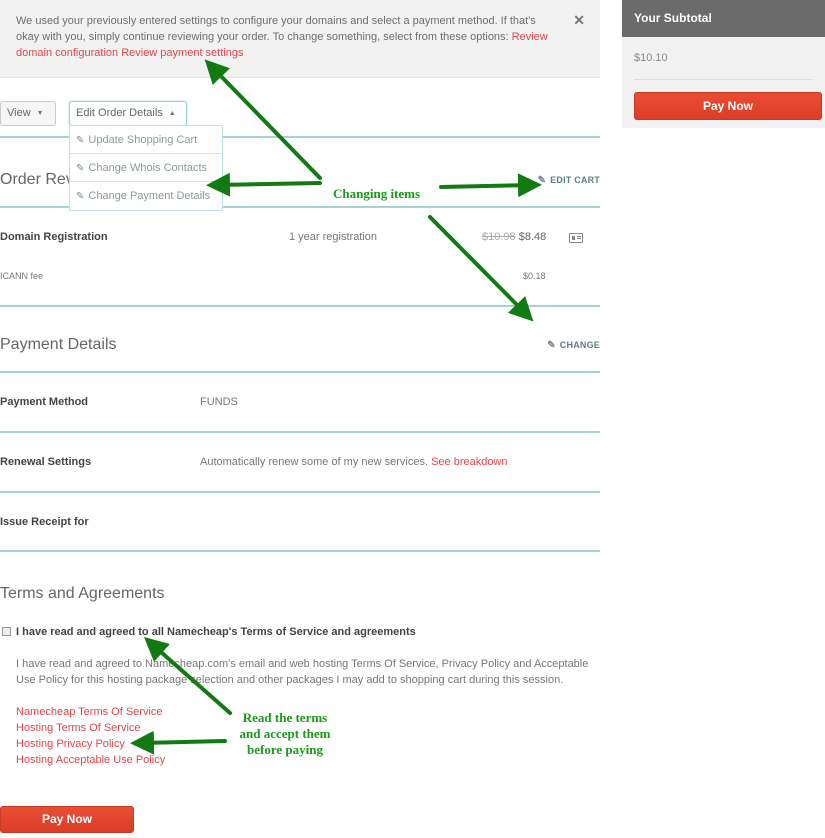 The width and height of the screenshot is (825, 838). Describe the element at coordinates (723, 64) in the screenshot. I see `subtotal-panel: Your Subtotal $10.10 Pay Now` at that location.